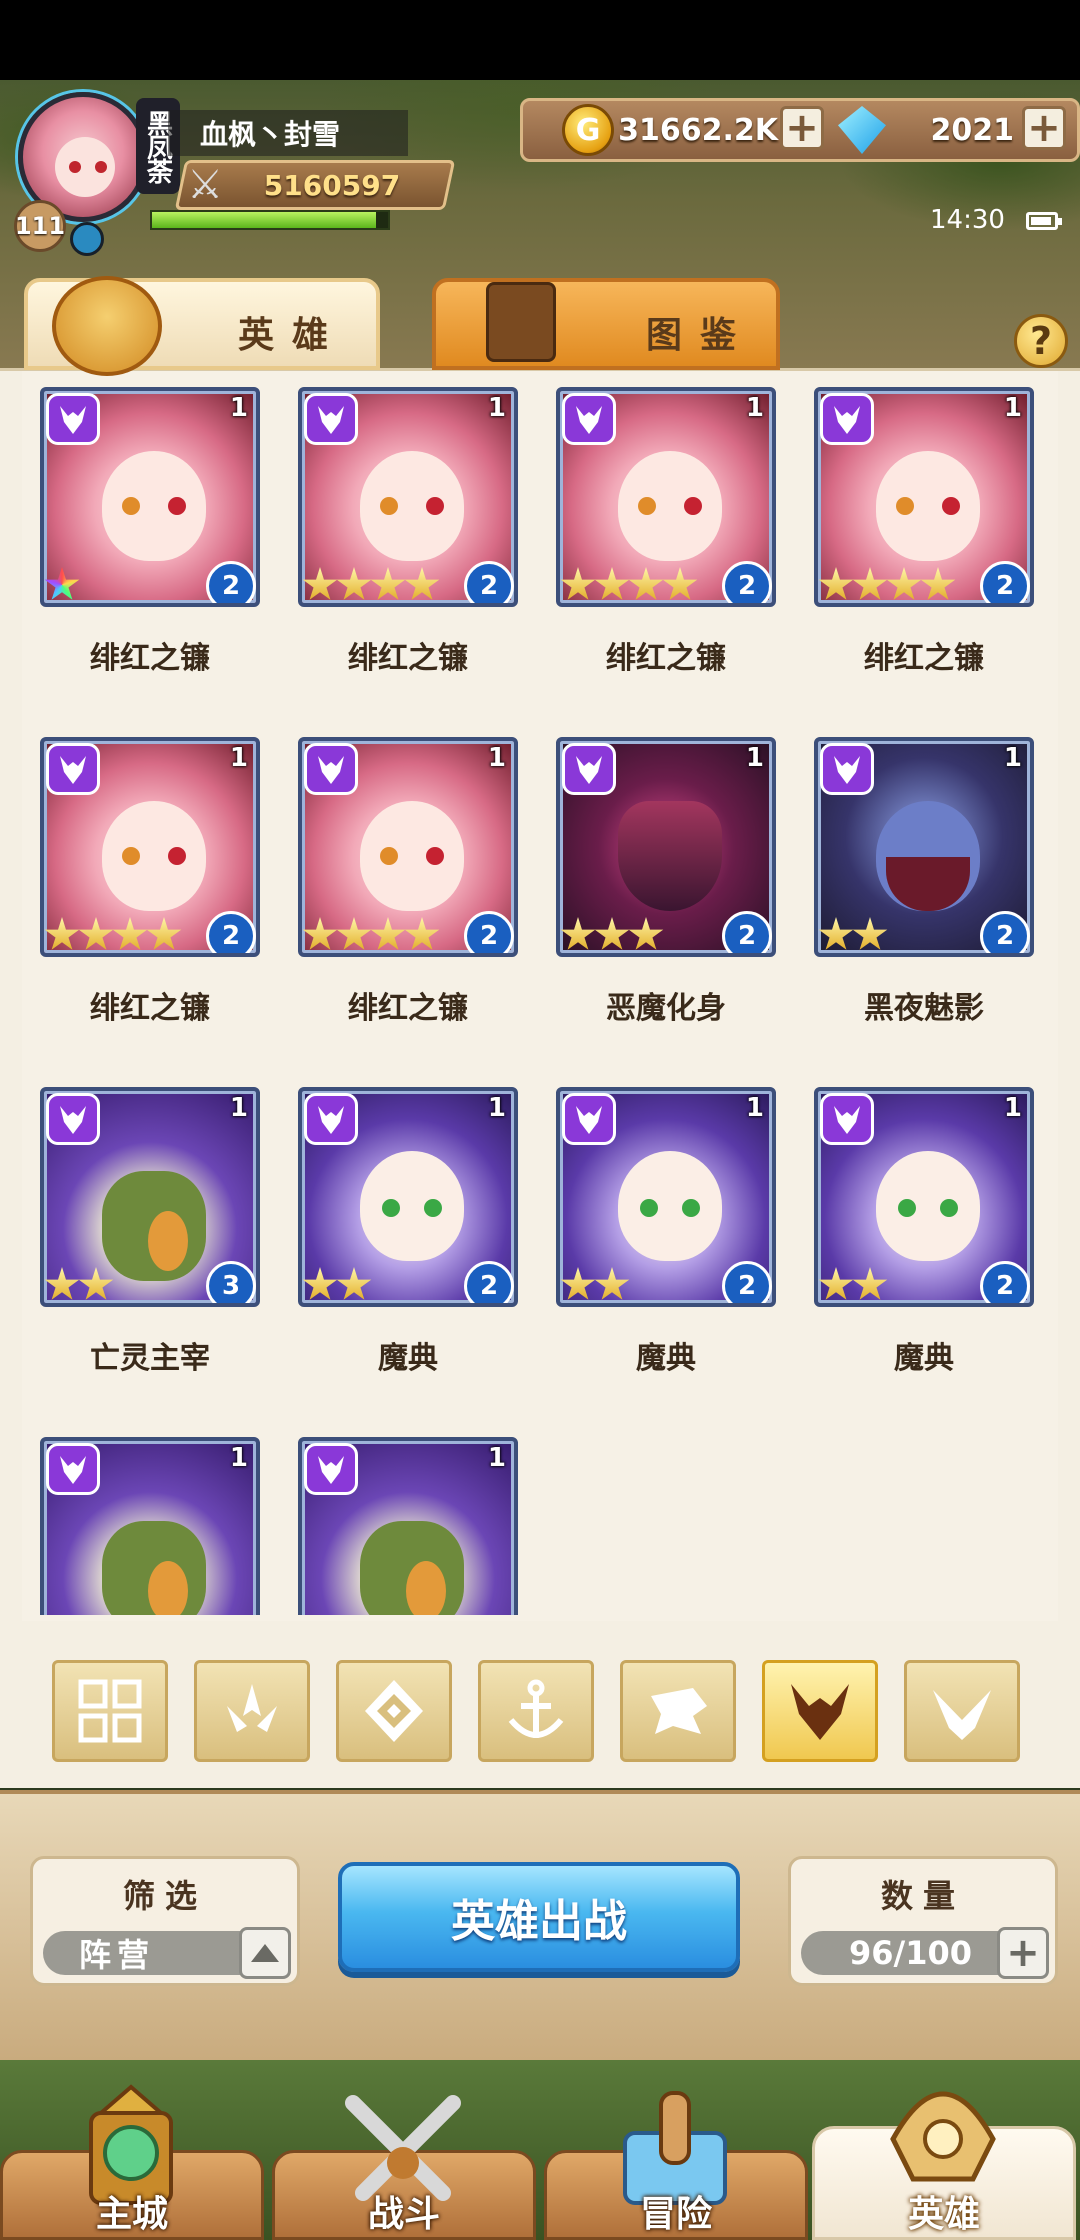  I want to click on nav-adventure-label: 冒险, so click(675, 2214).